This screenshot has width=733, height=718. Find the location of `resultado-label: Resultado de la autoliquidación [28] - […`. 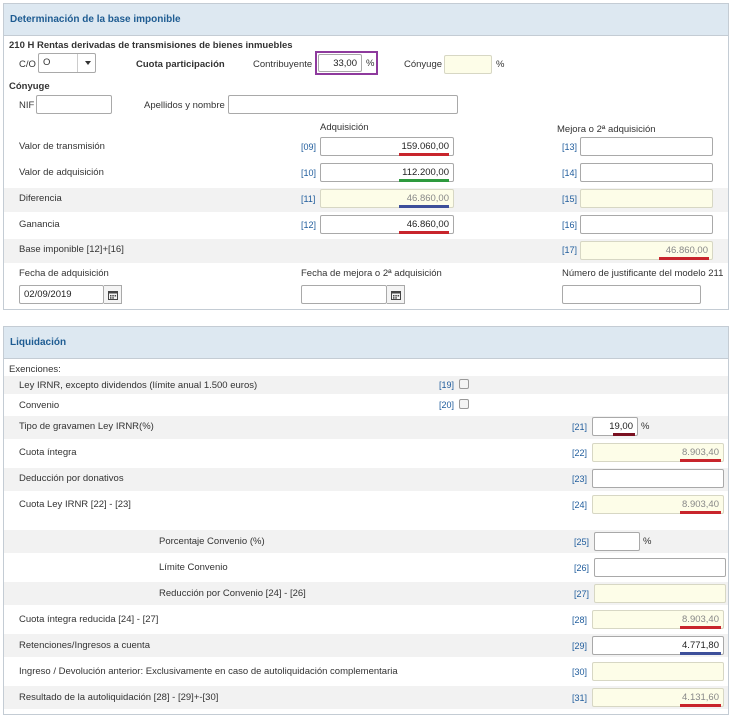

resultado-label: Resultado de la autoliquidación [28] - [… is located at coordinates (119, 697).